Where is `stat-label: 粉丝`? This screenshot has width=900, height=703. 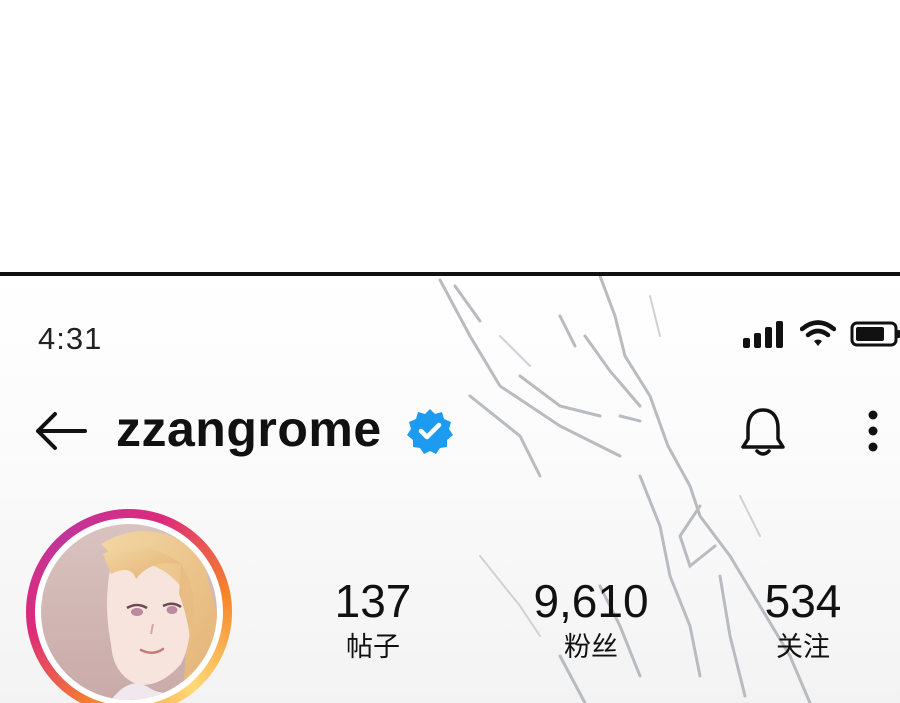
stat-label: 粉丝 is located at coordinates (591, 647).